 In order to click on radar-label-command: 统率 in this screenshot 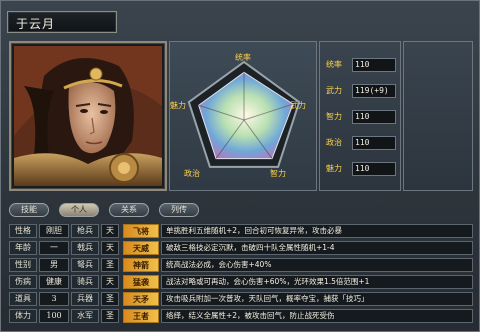, I will do `click(243, 57)`.